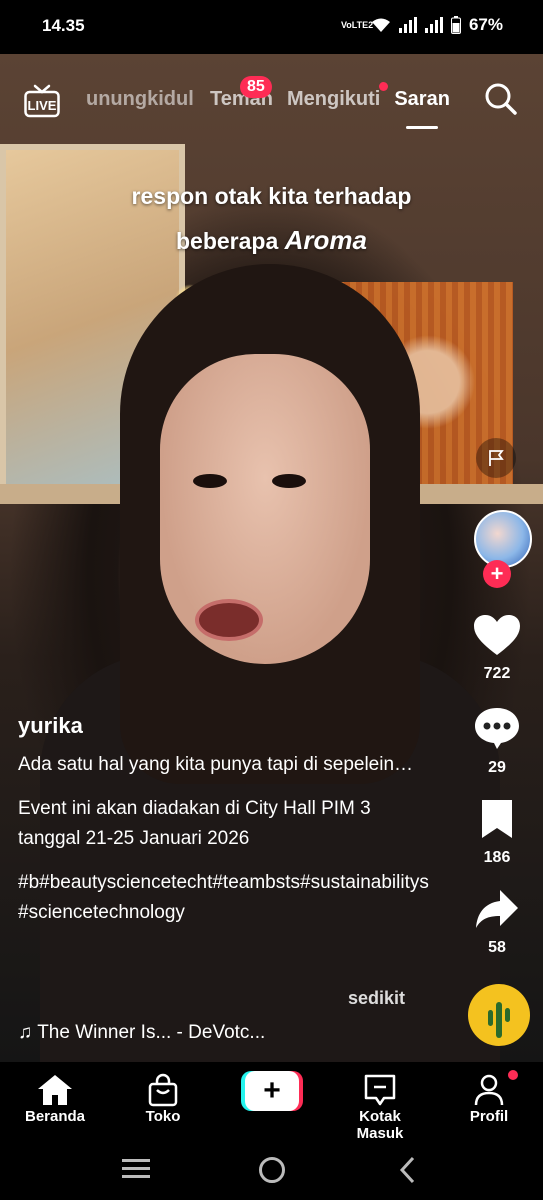 The width and height of the screenshot is (543, 1200). What do you see at coordinates (497, 947) in the screenshot?
I see `share-count: 58` at bounding box center [497, 947].